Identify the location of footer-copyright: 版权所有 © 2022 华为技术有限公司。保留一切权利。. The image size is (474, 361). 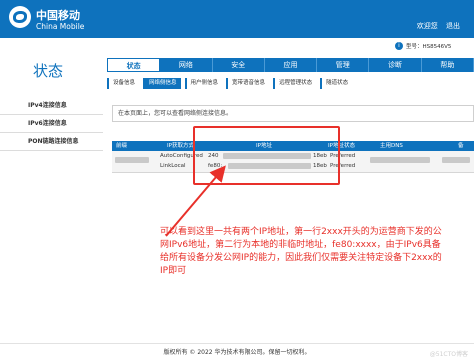
(237, 352).